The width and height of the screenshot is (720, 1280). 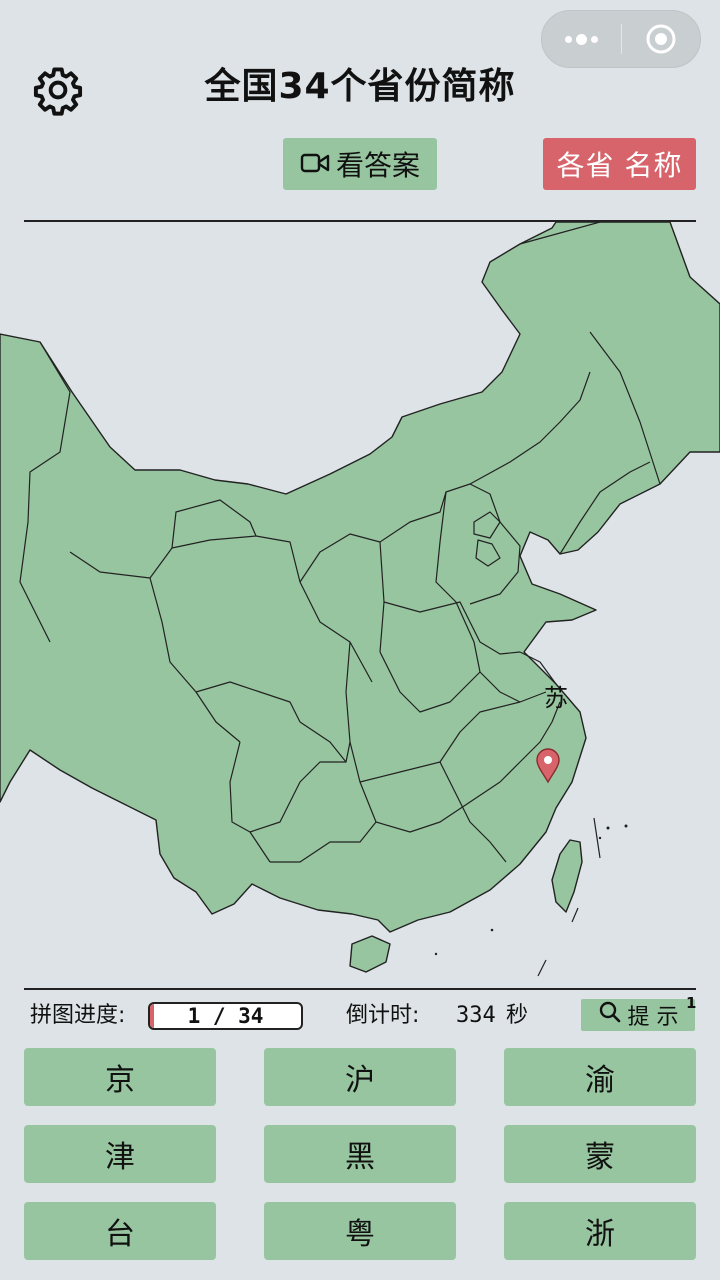 What do you see at coordinates (120, 1231) in the screenshot?
I see `province-tile: 台` at bounding box center [120, 1231].